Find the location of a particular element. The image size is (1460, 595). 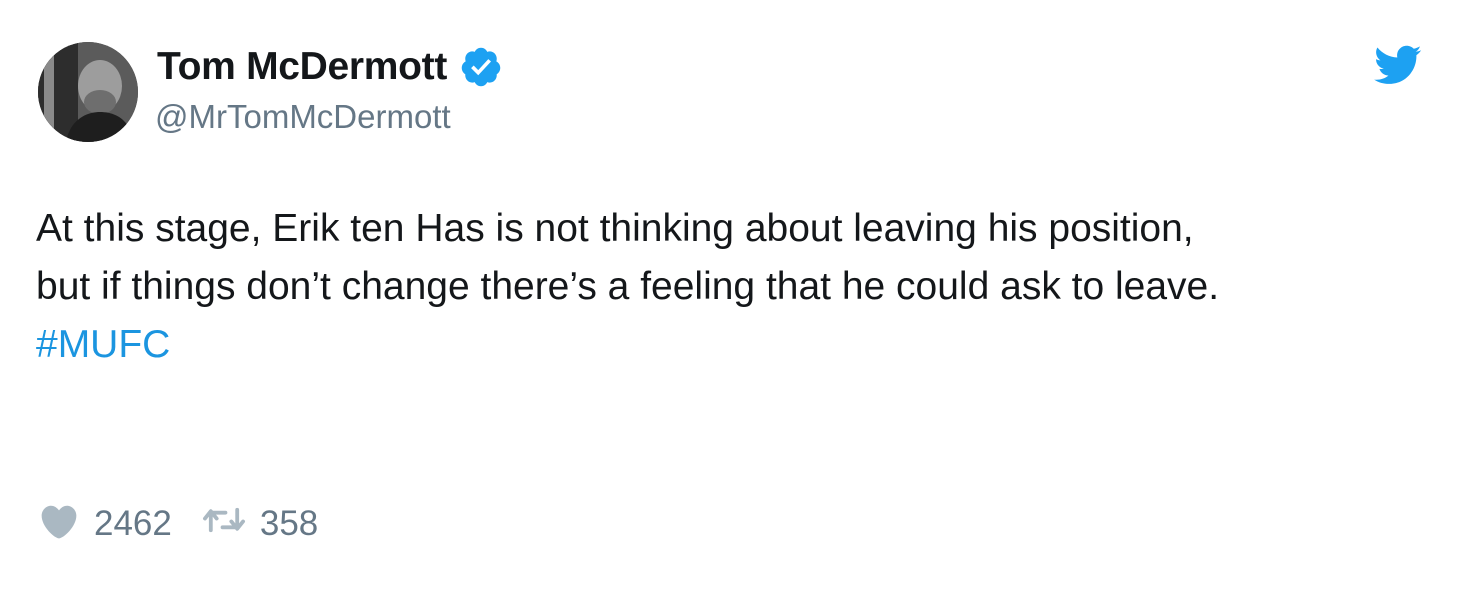

author-display-name: Tom McDermott is located at coordinates (302, 67).